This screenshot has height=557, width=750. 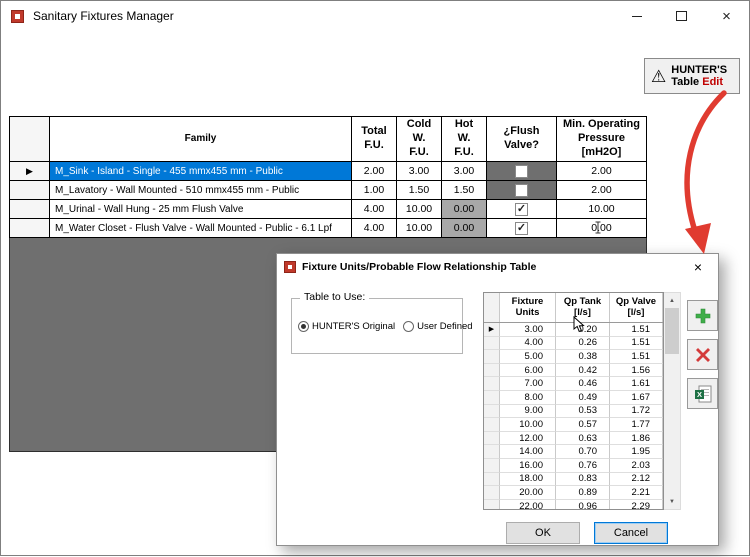 I want to click on fixture-units-cell: 14.00, so click(x=528, y=452).